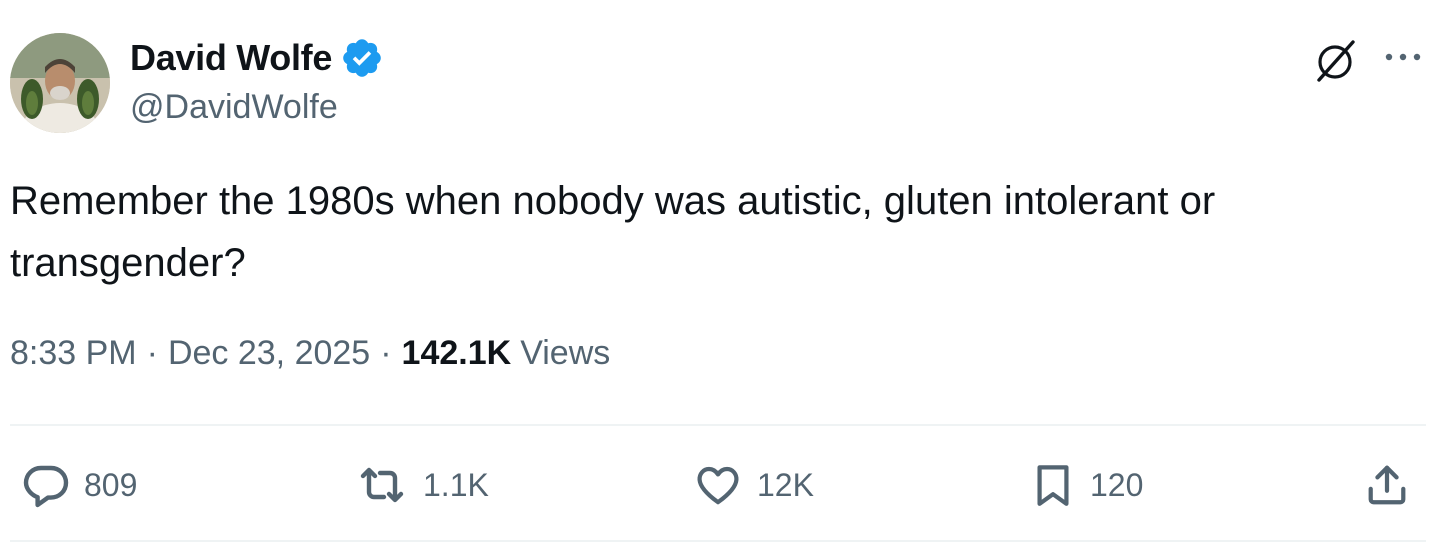  Describe the element at coordinates (362, 58) in the screenshot. I see `verified-badge-icon` at that location.